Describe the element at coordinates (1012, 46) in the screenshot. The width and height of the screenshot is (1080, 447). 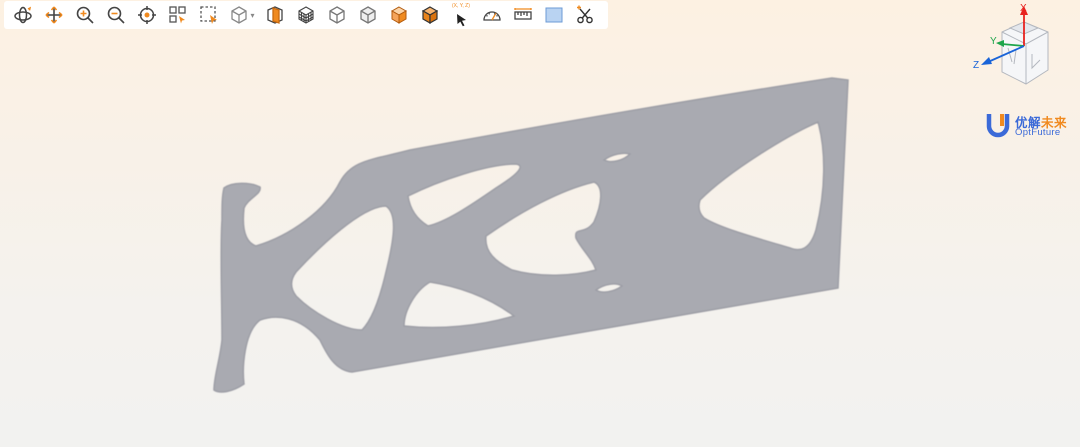
I see `orientation-triad: X Y Z` at that location.